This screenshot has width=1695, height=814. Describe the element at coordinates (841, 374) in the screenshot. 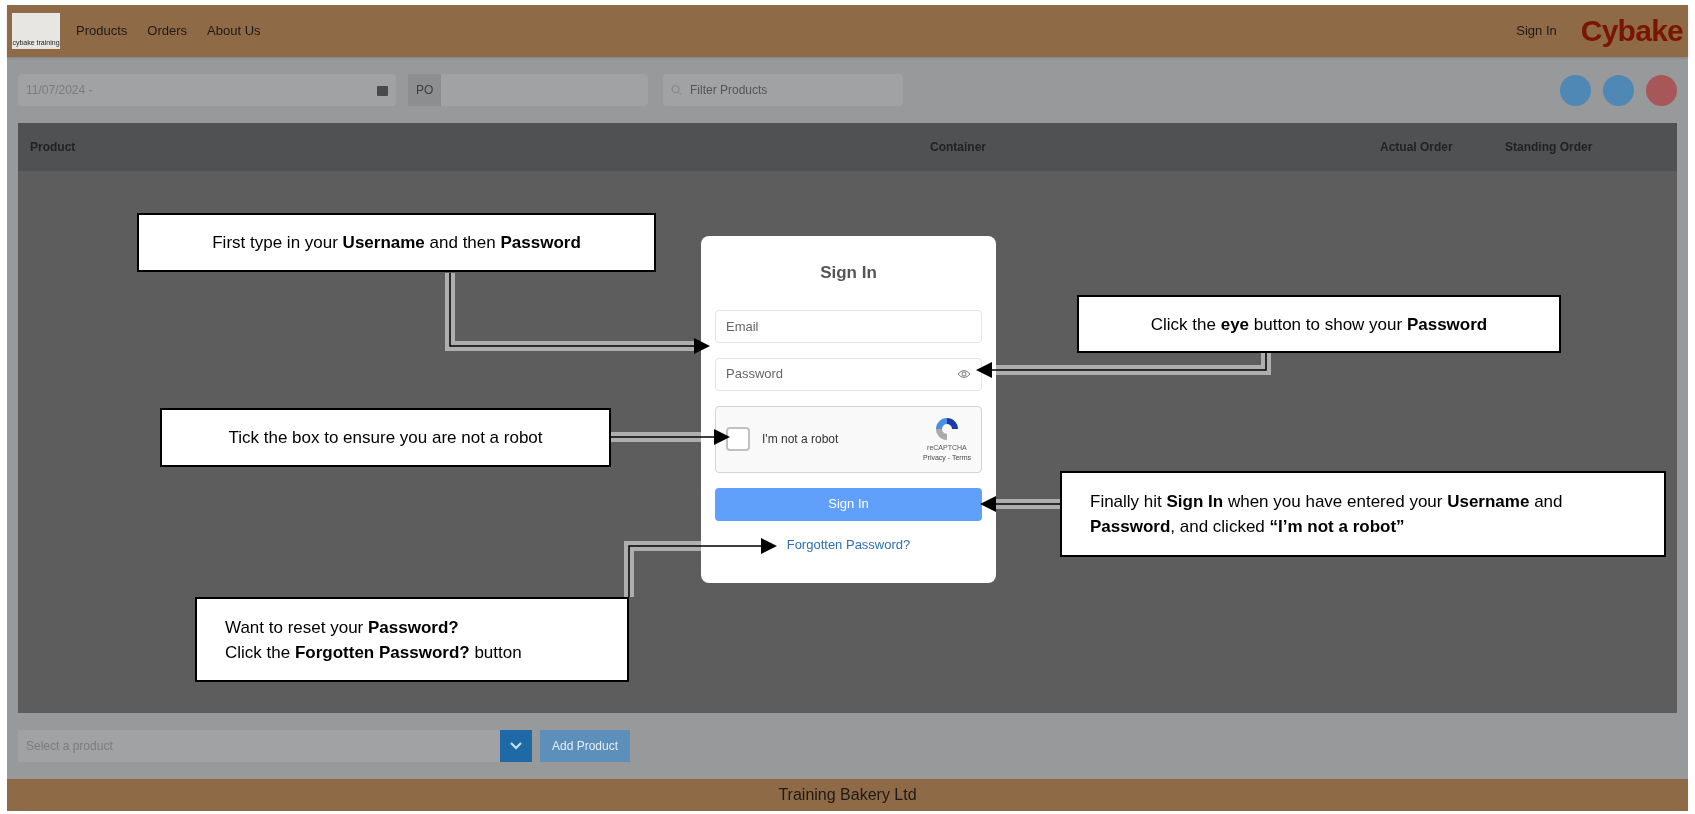

I see `password-input: Password` at that location.